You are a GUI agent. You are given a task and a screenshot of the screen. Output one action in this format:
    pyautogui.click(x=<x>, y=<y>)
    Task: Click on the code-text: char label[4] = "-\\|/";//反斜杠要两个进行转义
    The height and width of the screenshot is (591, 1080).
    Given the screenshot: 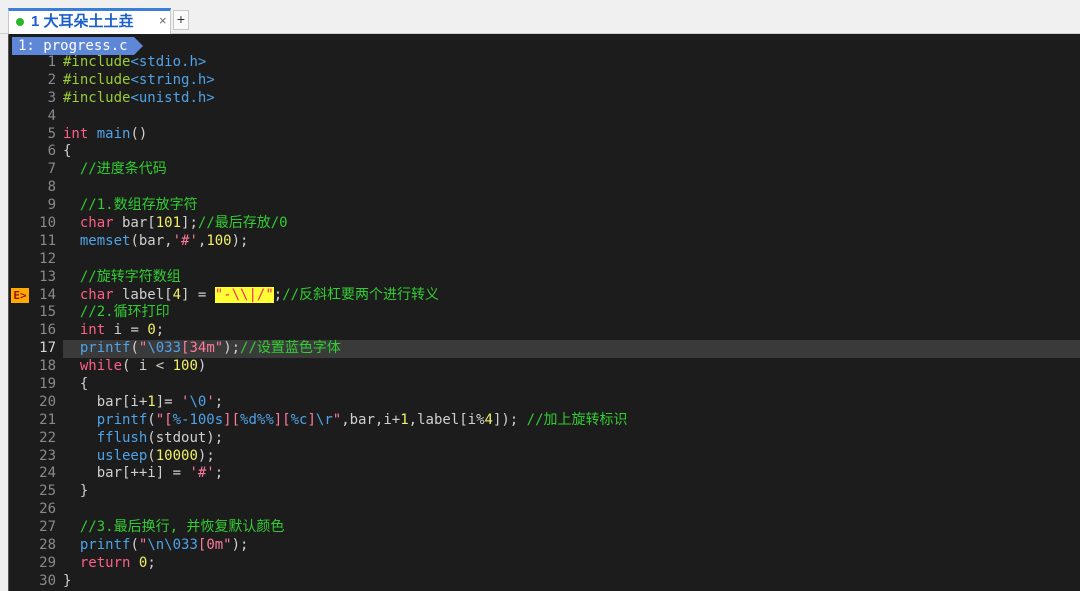 What is the action you would take?
    pyautogui.click(x=251, y=295)
    